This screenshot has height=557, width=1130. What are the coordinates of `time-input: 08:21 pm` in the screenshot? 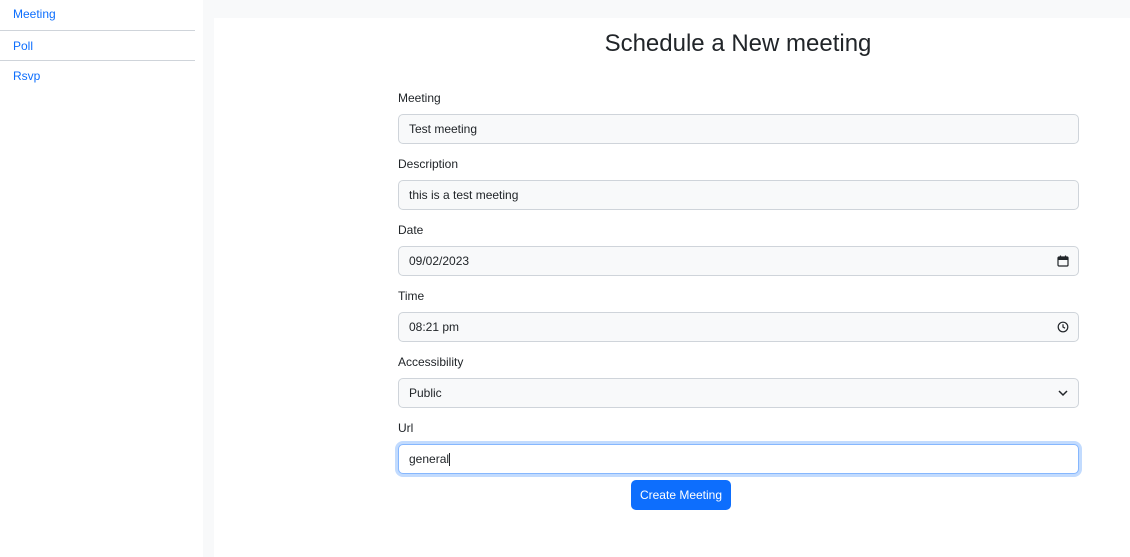 It's located at (738, 327).